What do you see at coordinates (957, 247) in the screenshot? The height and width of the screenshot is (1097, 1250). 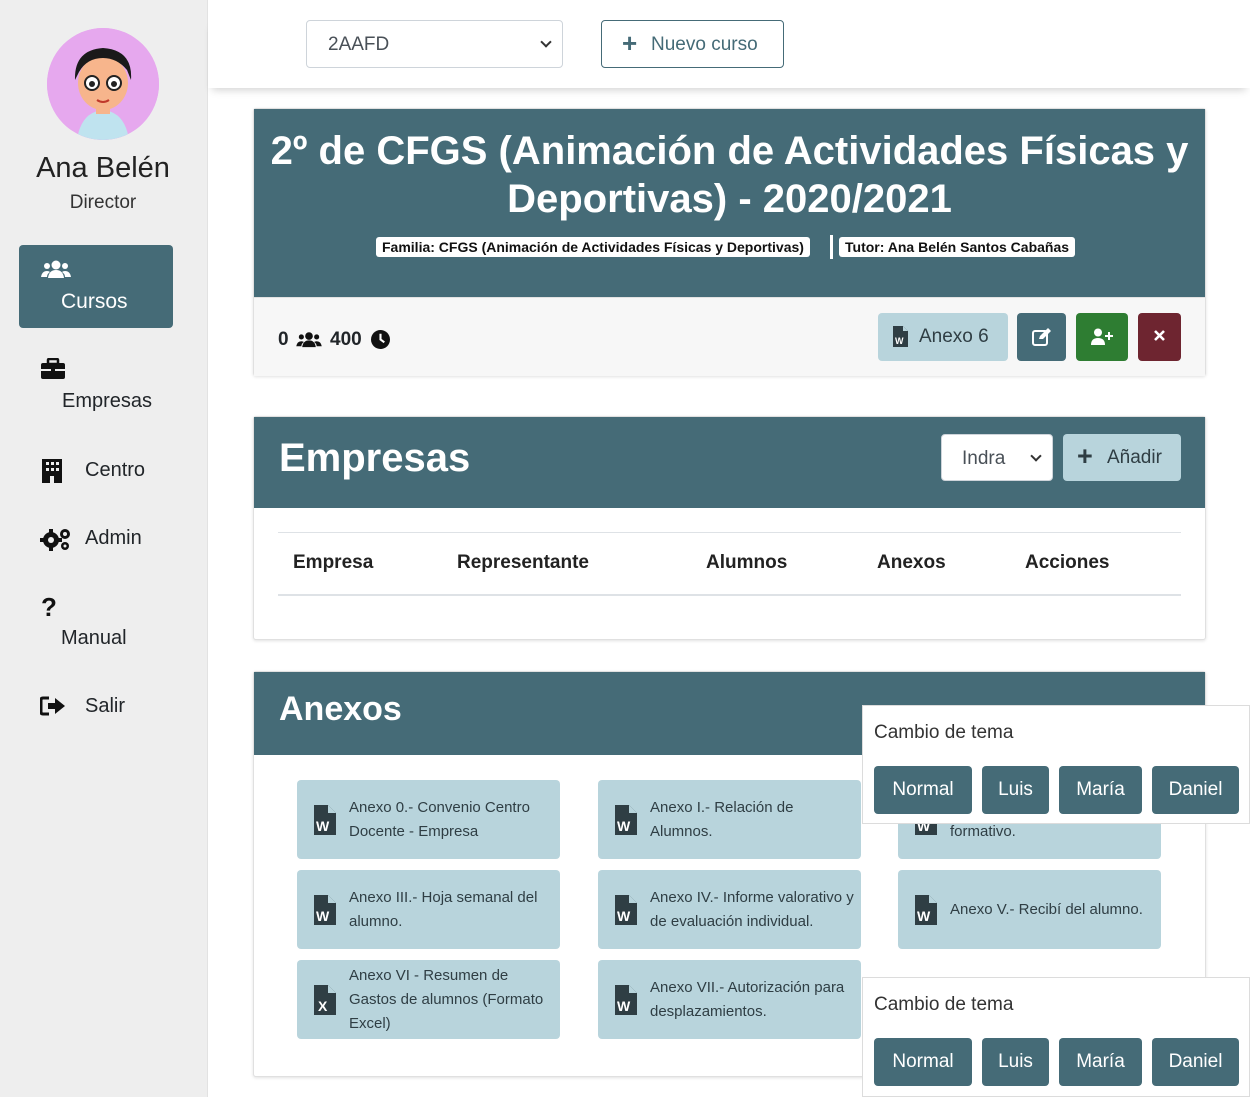 I see `tutor-badge: Tutor: Ana Belén Santos Cabañas` at bounding box center [957, 247].